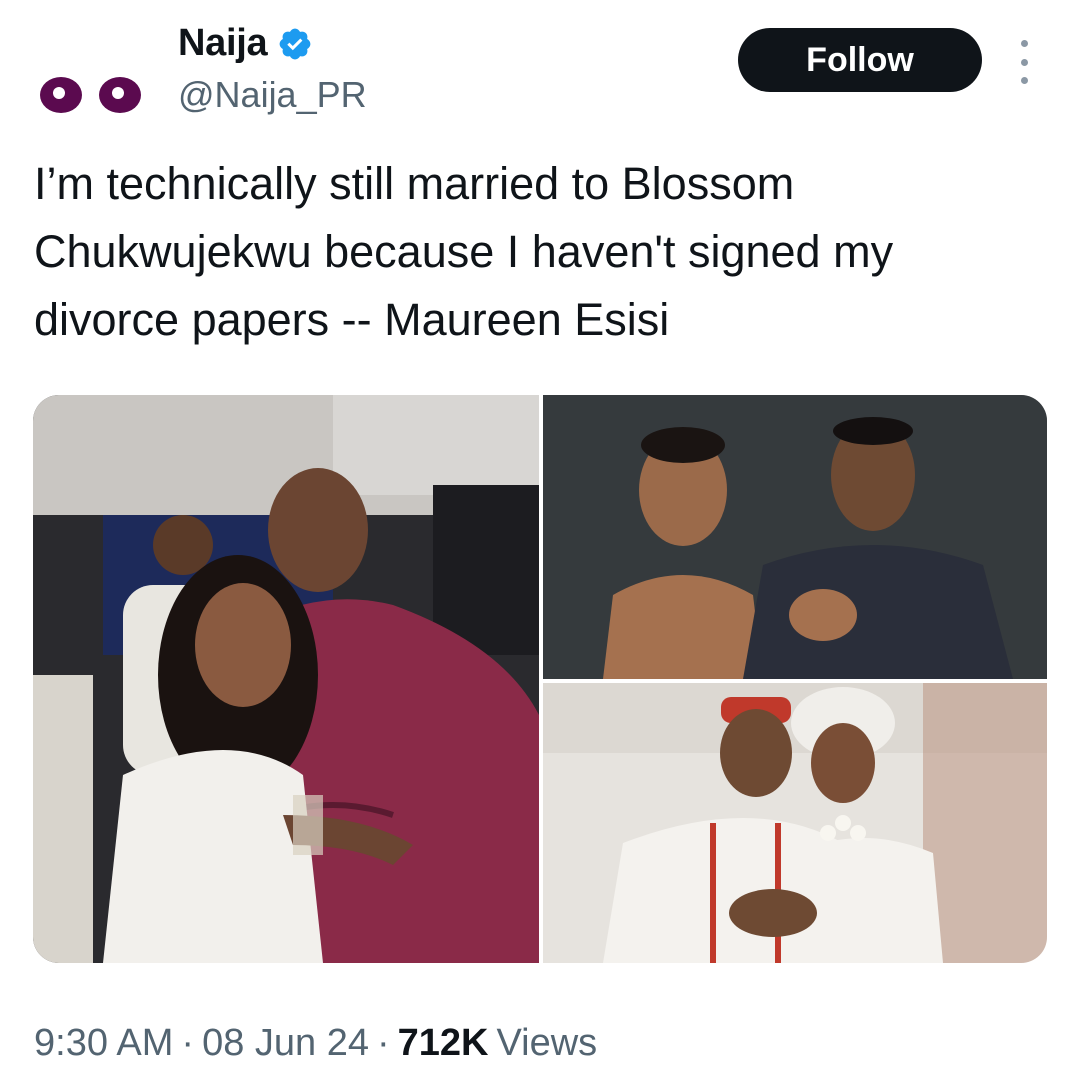 This screenshot has height=1086, width=1080. What do you see at coordinates (295, 44) in the screenshot?
I see `verified-badge-icon` at bounding box center [295, 44].